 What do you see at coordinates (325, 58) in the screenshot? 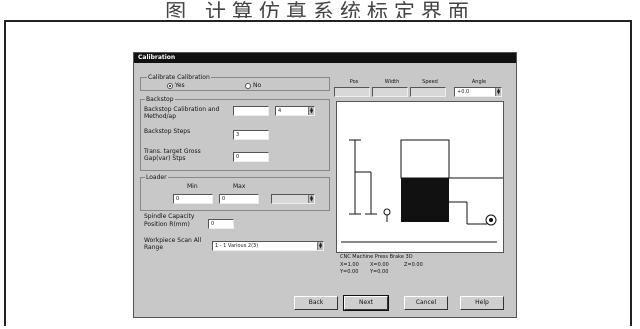
I see `dialog-titlebar: Calibration` at bounding box center [325, 58].